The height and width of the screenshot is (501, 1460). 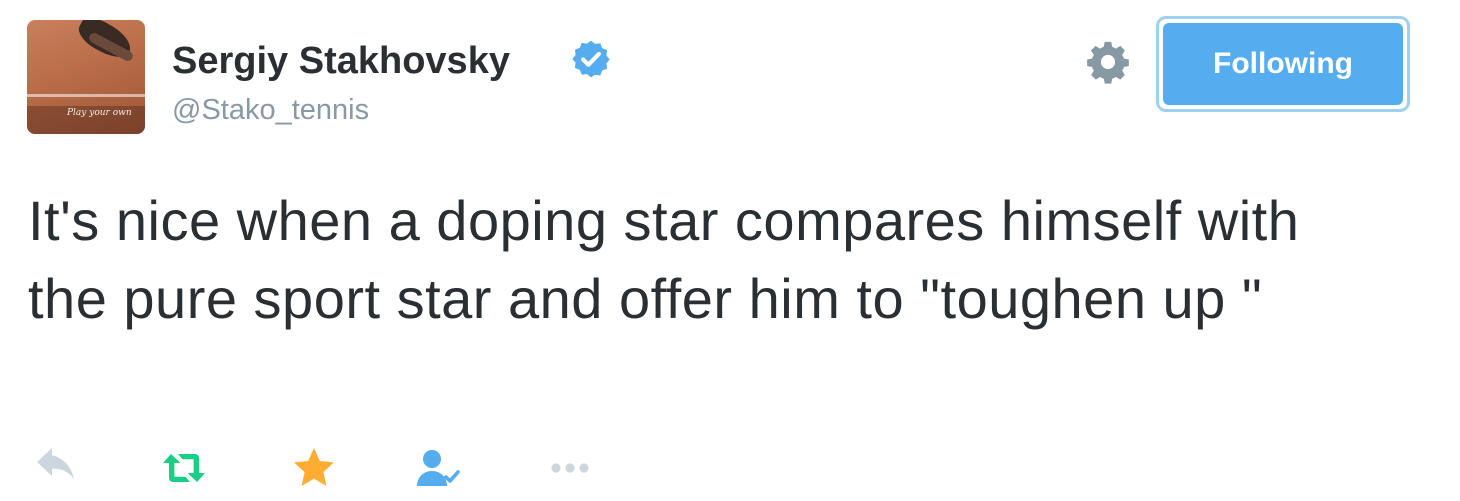 I want to click on gear-icon, so click(x=1108, y=62).